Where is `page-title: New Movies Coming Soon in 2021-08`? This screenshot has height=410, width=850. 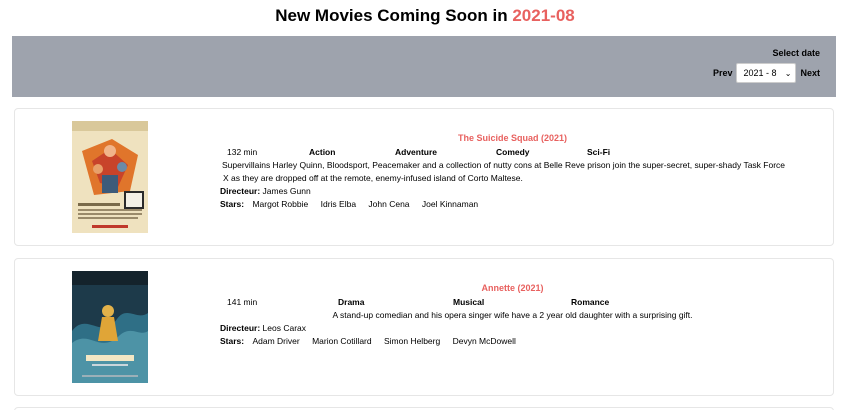 page-title: New Movies Coming Soon in 2021-08 is located at coordinates (425, 16).